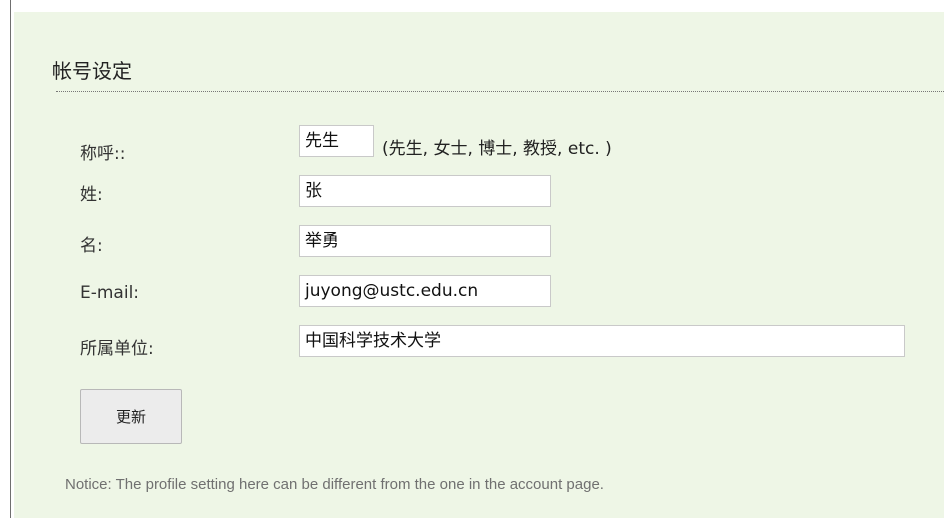 This screenshot has height=518, width=944. I want to click on email-input: juyong@ustc.edu.cn, so click(425, 291).